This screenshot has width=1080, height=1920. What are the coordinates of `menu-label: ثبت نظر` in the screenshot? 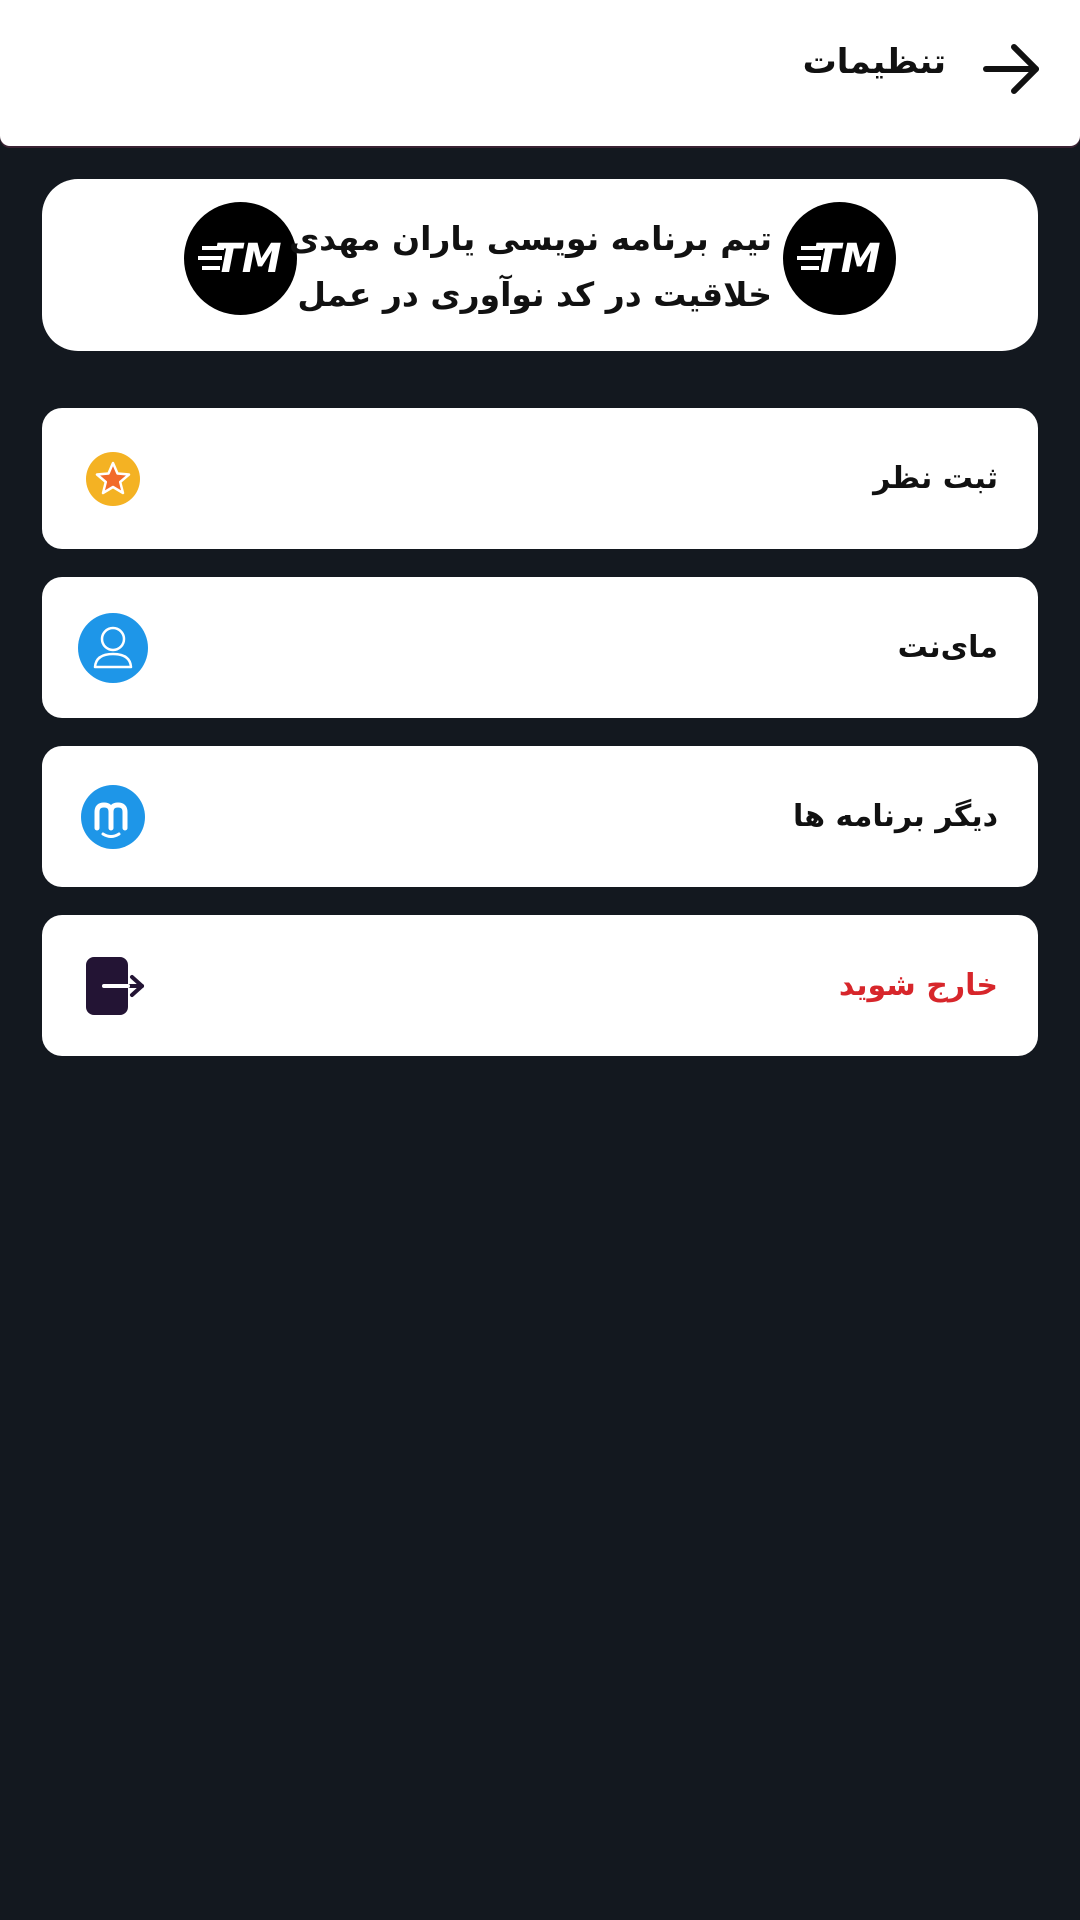 It's located at (935, 478).